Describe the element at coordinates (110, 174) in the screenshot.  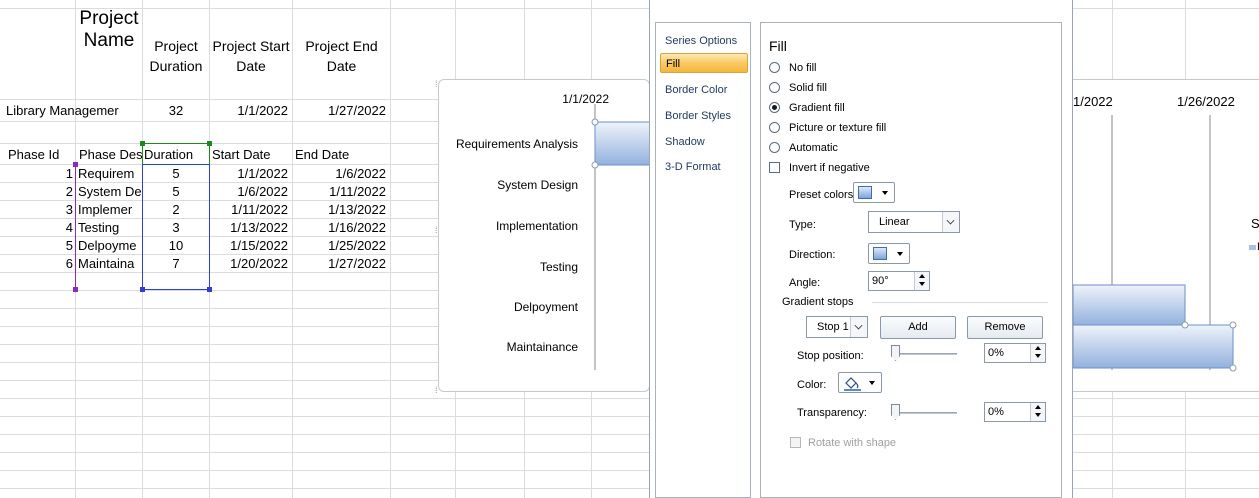
I see `cell-phase-desc: Requirem` at that location.